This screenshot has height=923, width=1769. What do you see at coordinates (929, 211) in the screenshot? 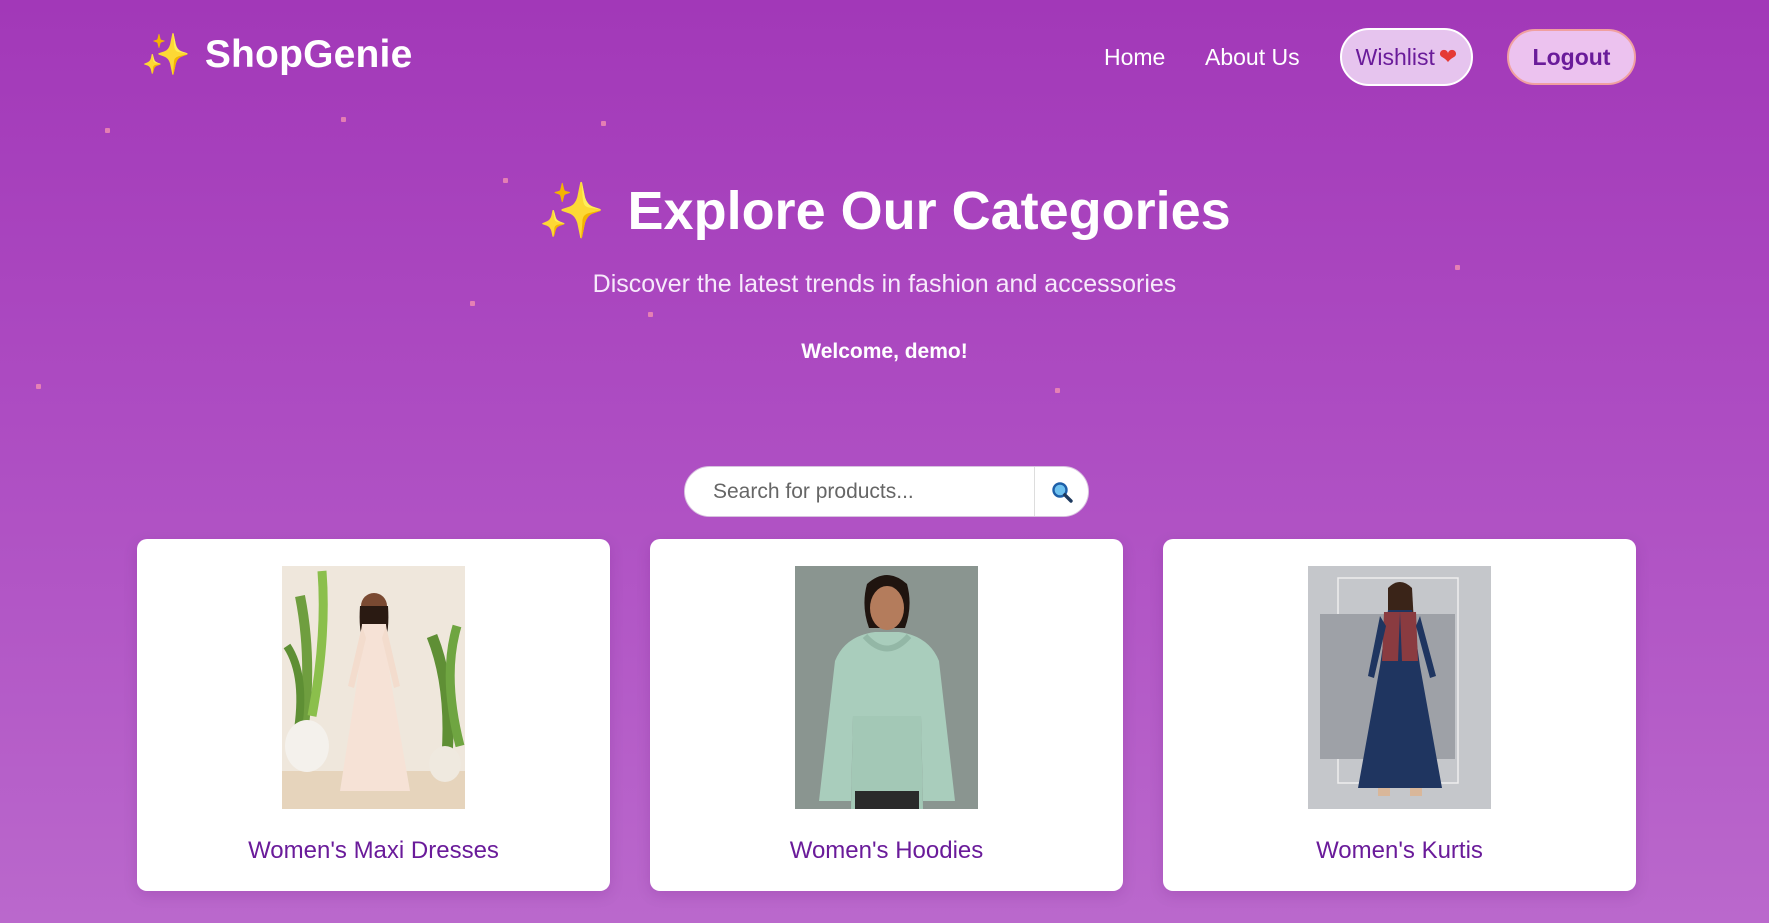
I see `page-title: Explore Our Categories` at bounding box center [929, 211].